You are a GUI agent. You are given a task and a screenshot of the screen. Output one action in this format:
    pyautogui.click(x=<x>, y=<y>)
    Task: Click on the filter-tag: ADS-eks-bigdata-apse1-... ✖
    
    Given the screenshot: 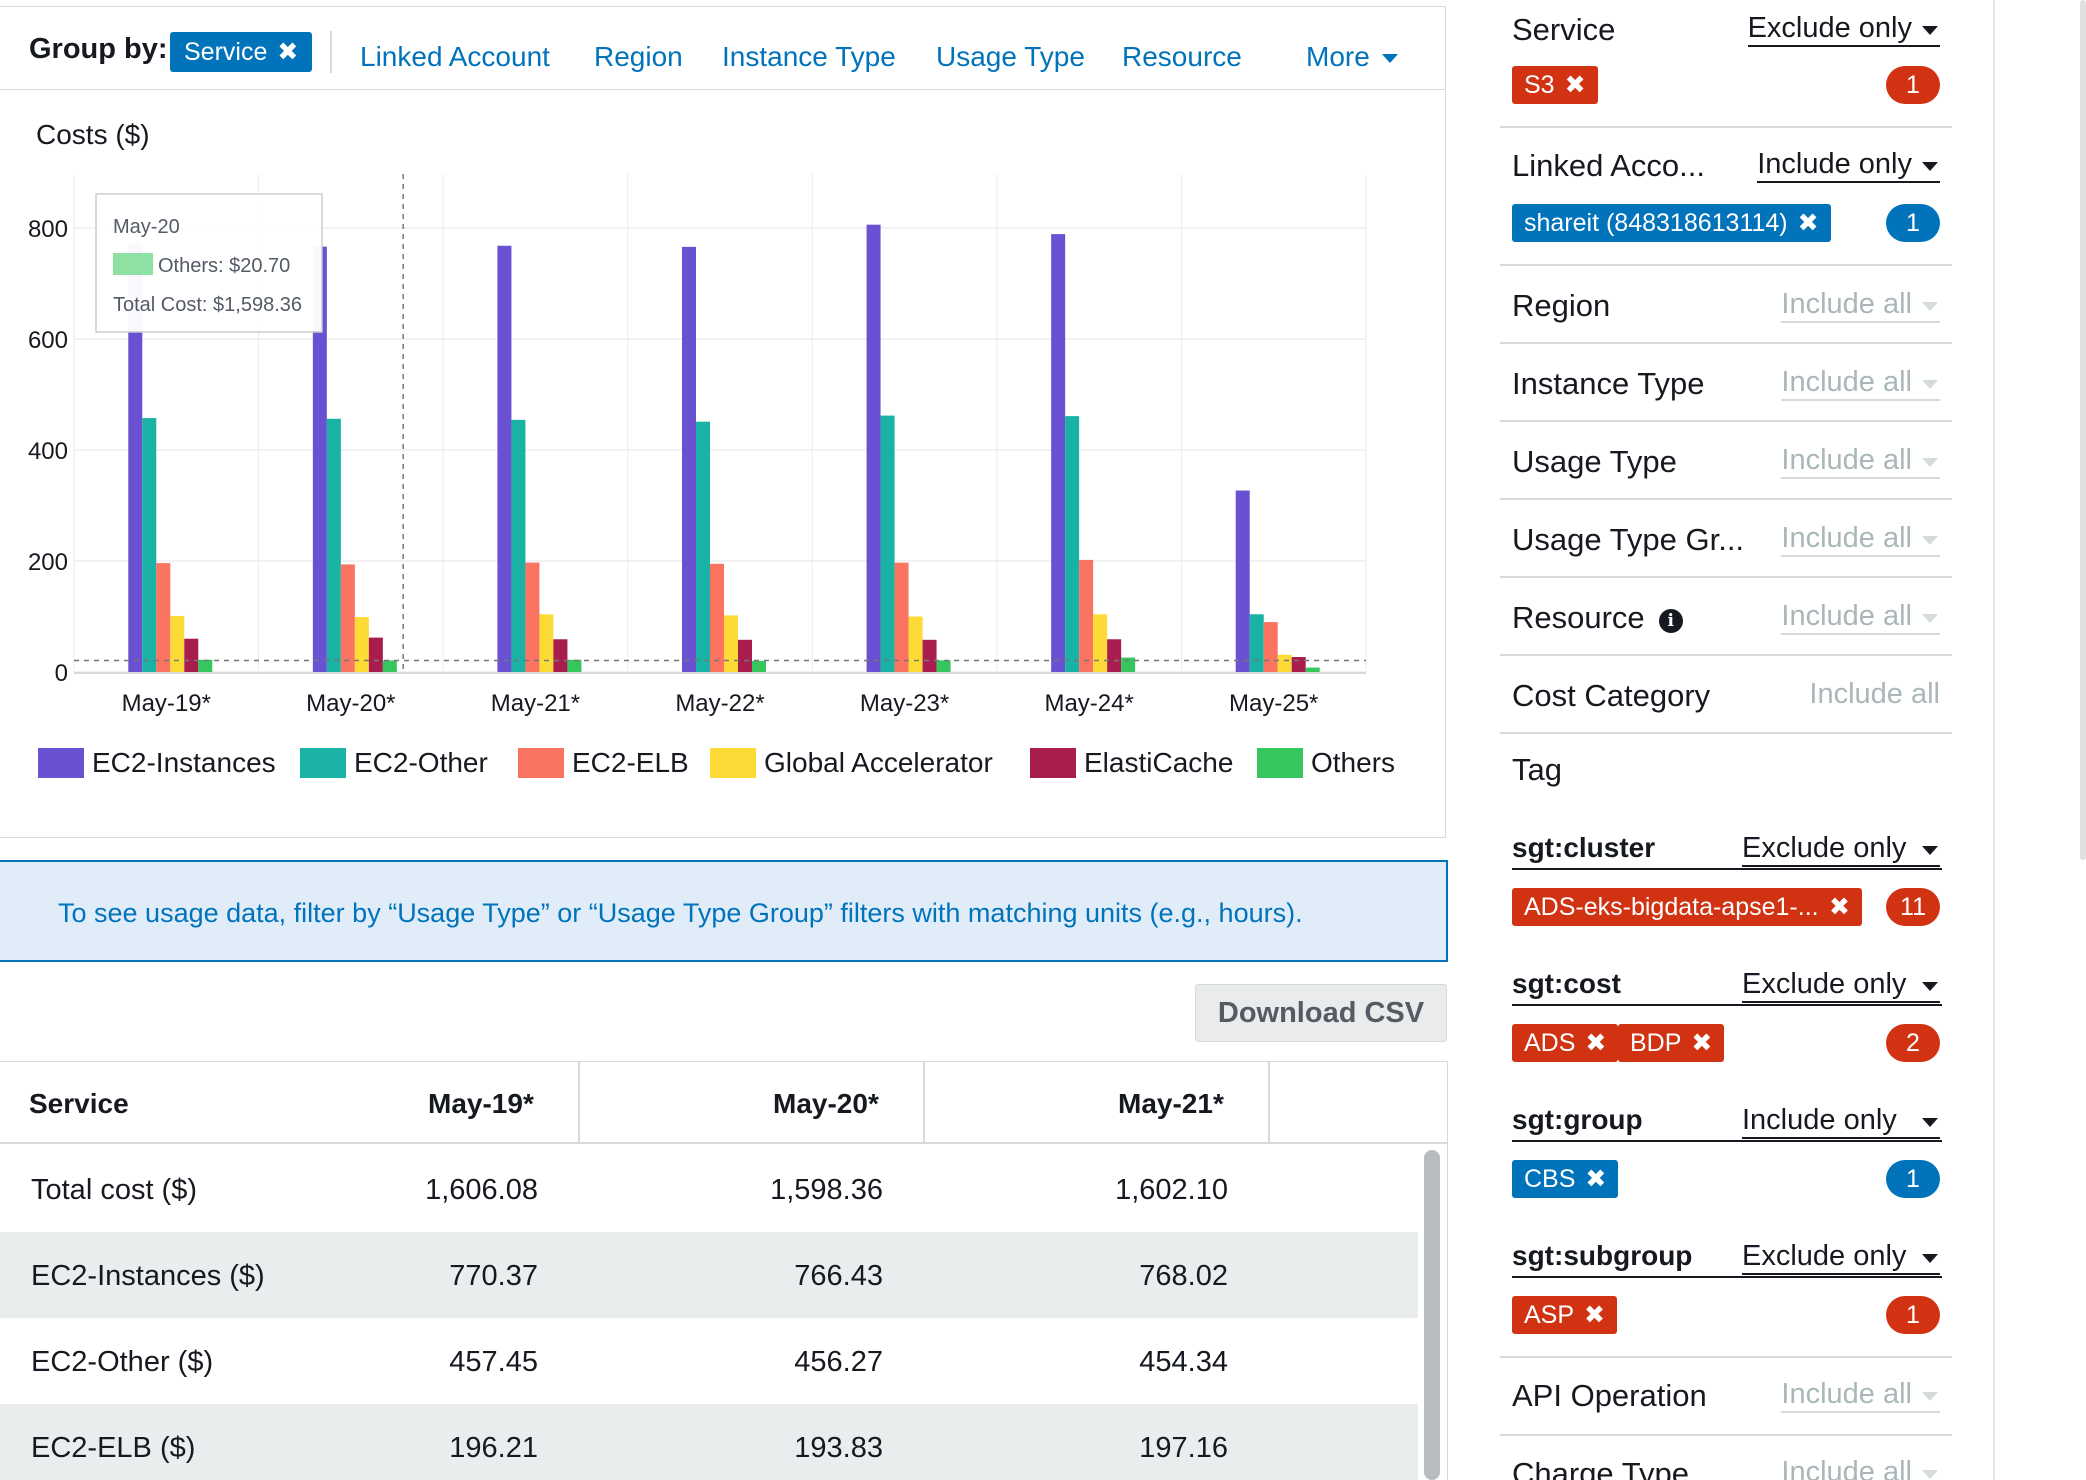 What is the action you would take?
    pyautogui.click(x=1687, y=907)
    